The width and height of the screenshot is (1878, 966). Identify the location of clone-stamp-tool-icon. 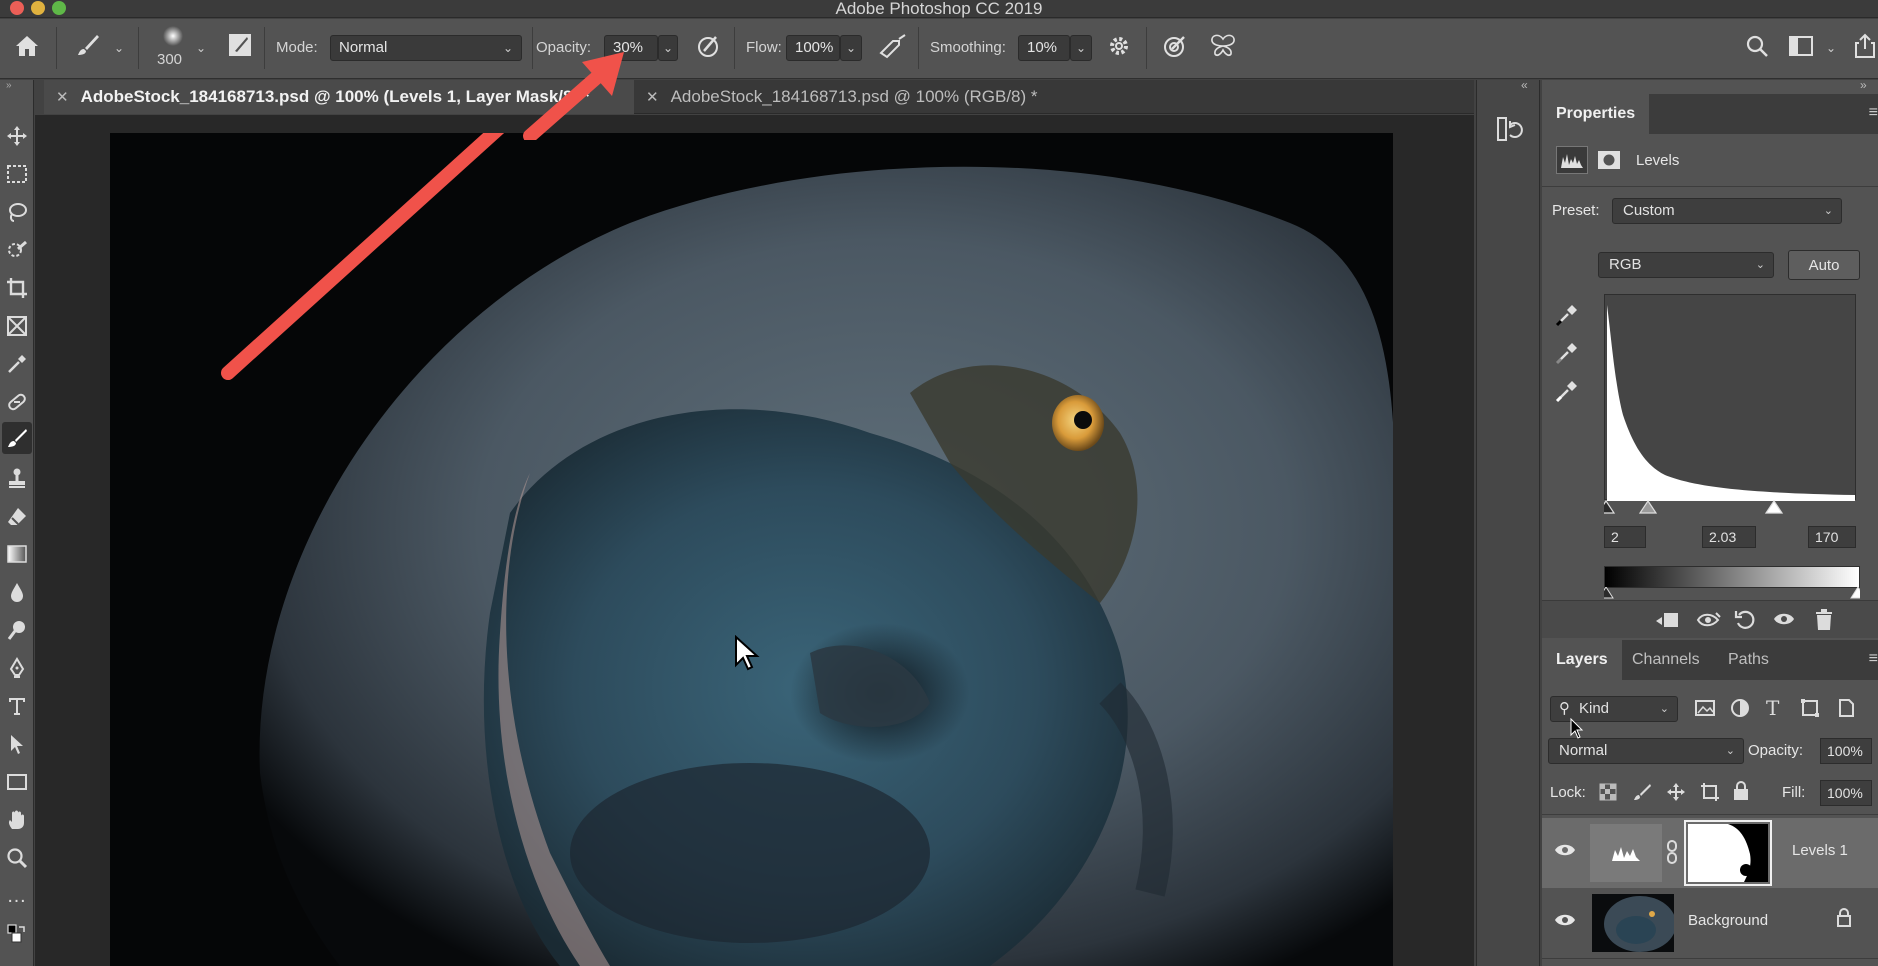
(17, 478).